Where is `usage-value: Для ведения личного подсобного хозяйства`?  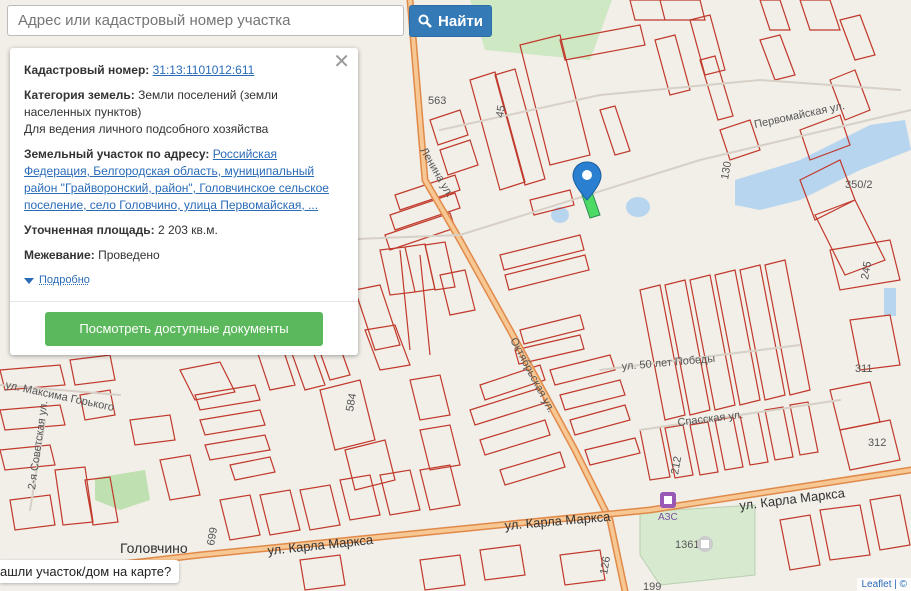 usage-value: Для ведения личного подсобного хозяйства is located at coordinates (146, 129).